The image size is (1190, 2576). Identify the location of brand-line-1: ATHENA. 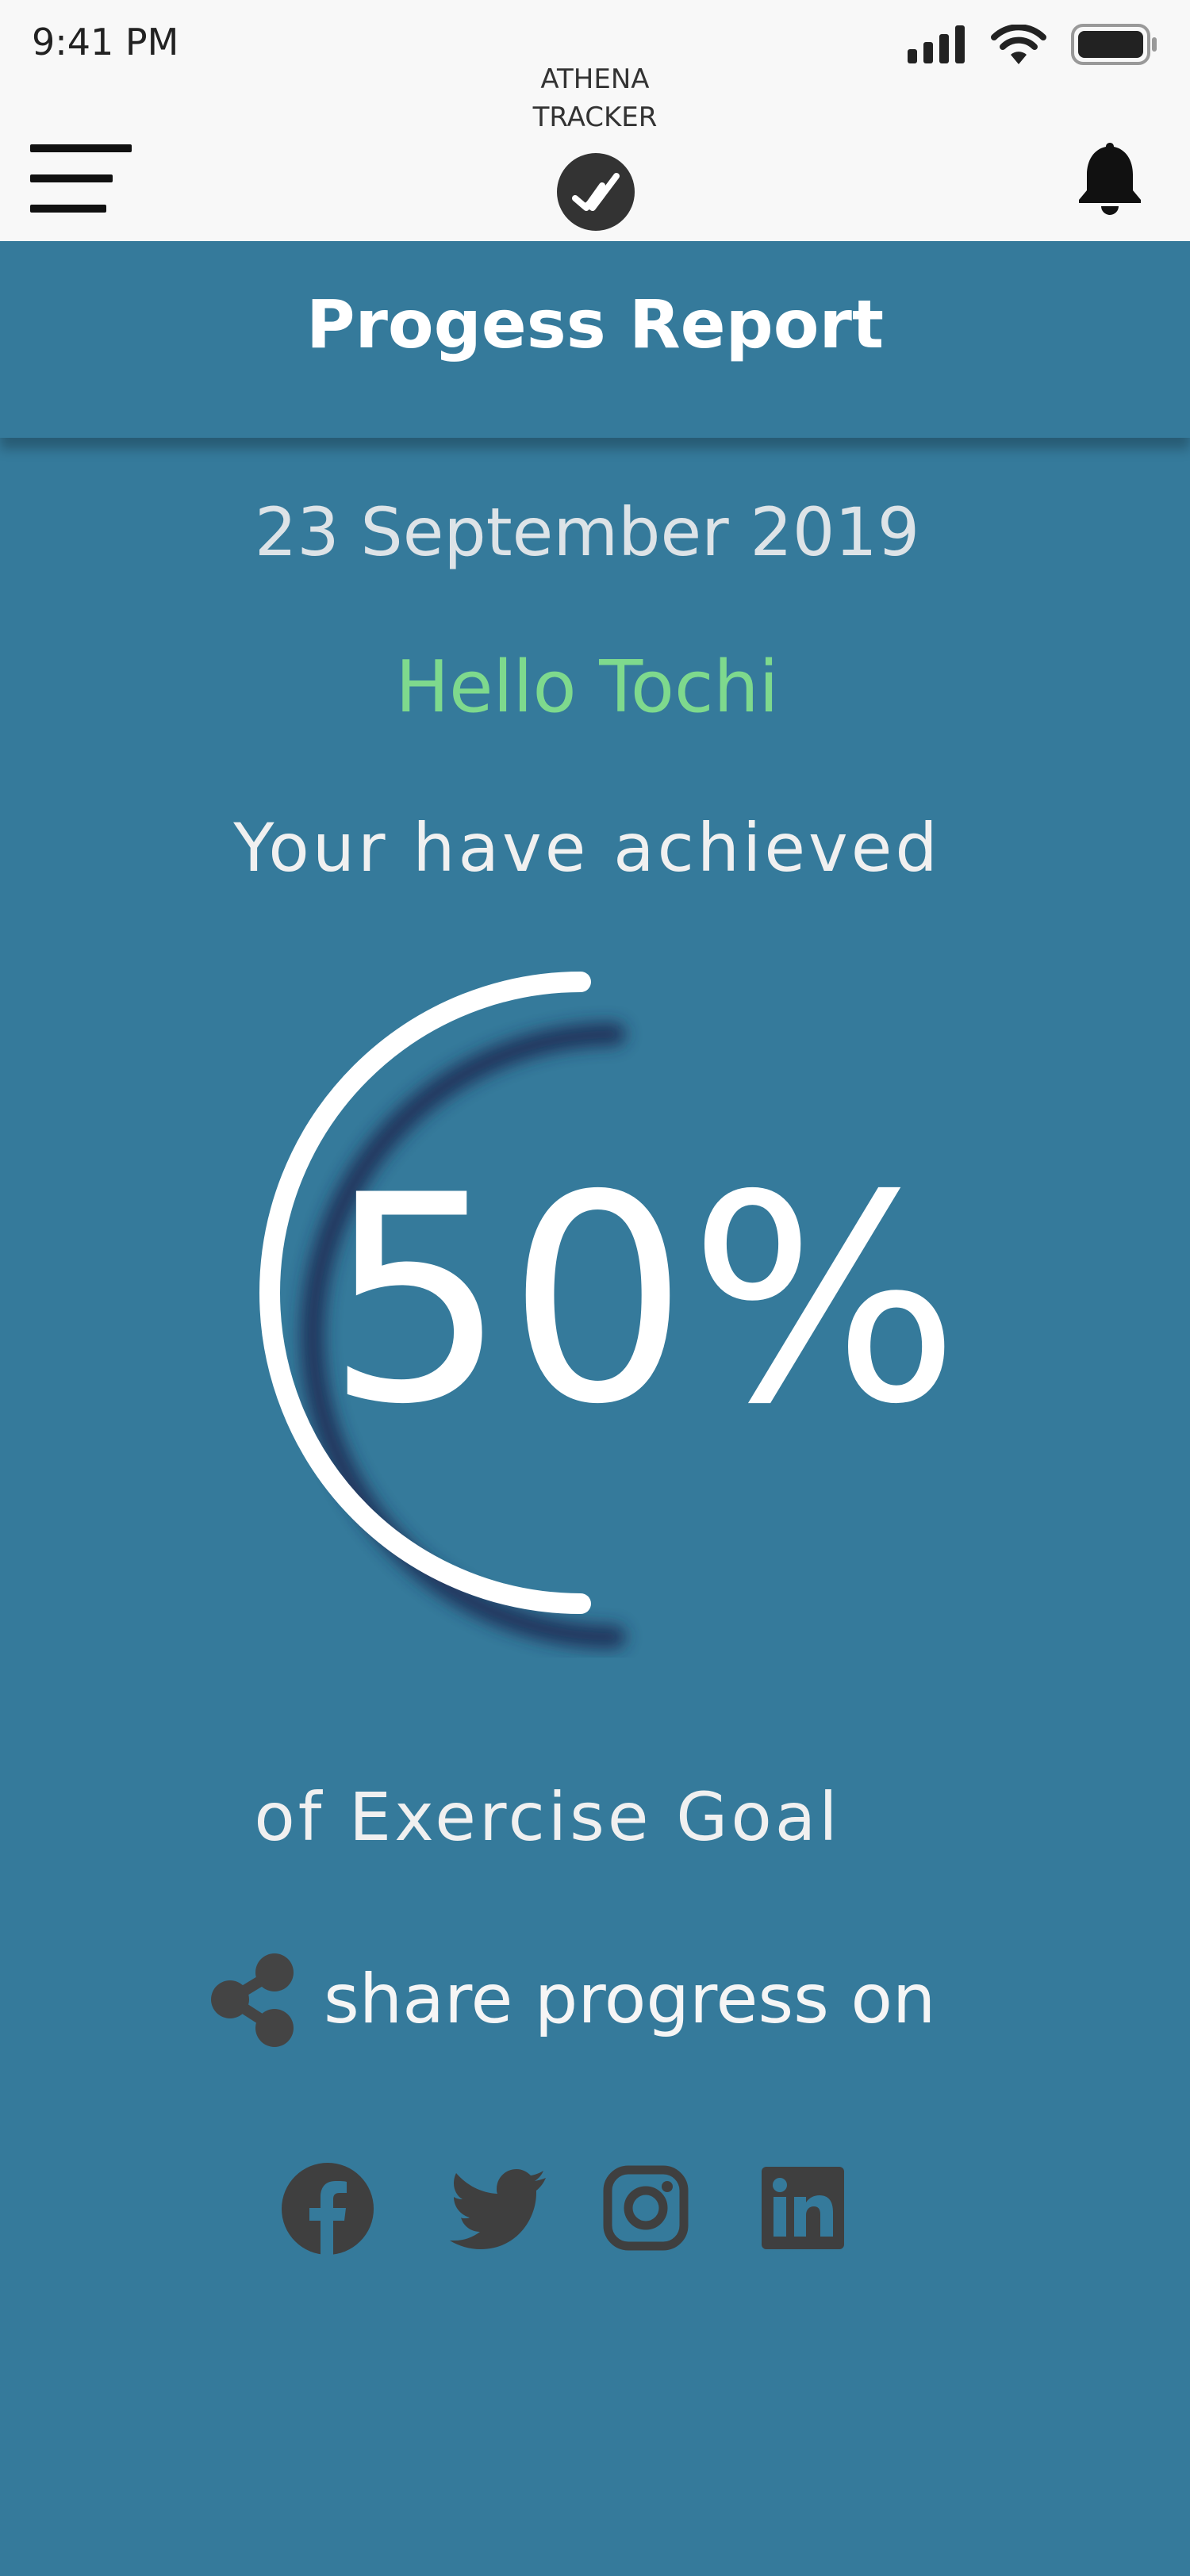
(595, 79).